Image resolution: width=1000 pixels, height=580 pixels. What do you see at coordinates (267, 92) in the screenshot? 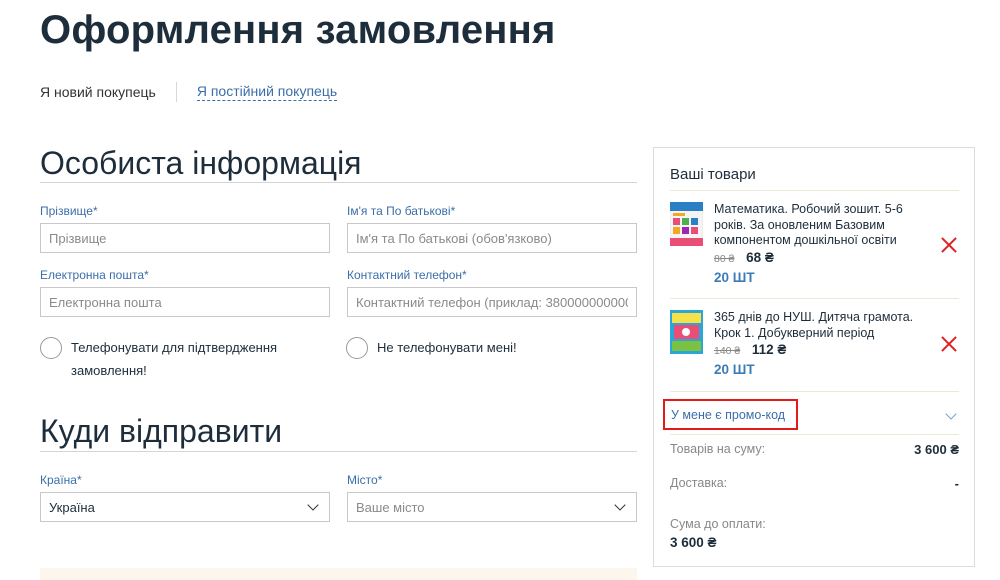
I see `returning-customer-link: Я постійний покупець` at bounding box center [267, 92].